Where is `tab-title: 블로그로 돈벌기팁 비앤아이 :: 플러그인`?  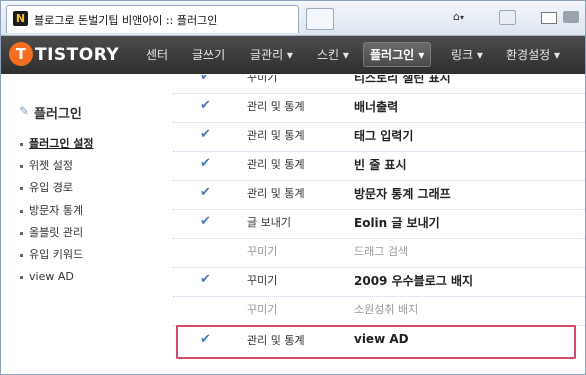 tab-title: 블로그로 돈벌기팁 비앤아이 :: 플러그인 is located at coordinates (126, 20).